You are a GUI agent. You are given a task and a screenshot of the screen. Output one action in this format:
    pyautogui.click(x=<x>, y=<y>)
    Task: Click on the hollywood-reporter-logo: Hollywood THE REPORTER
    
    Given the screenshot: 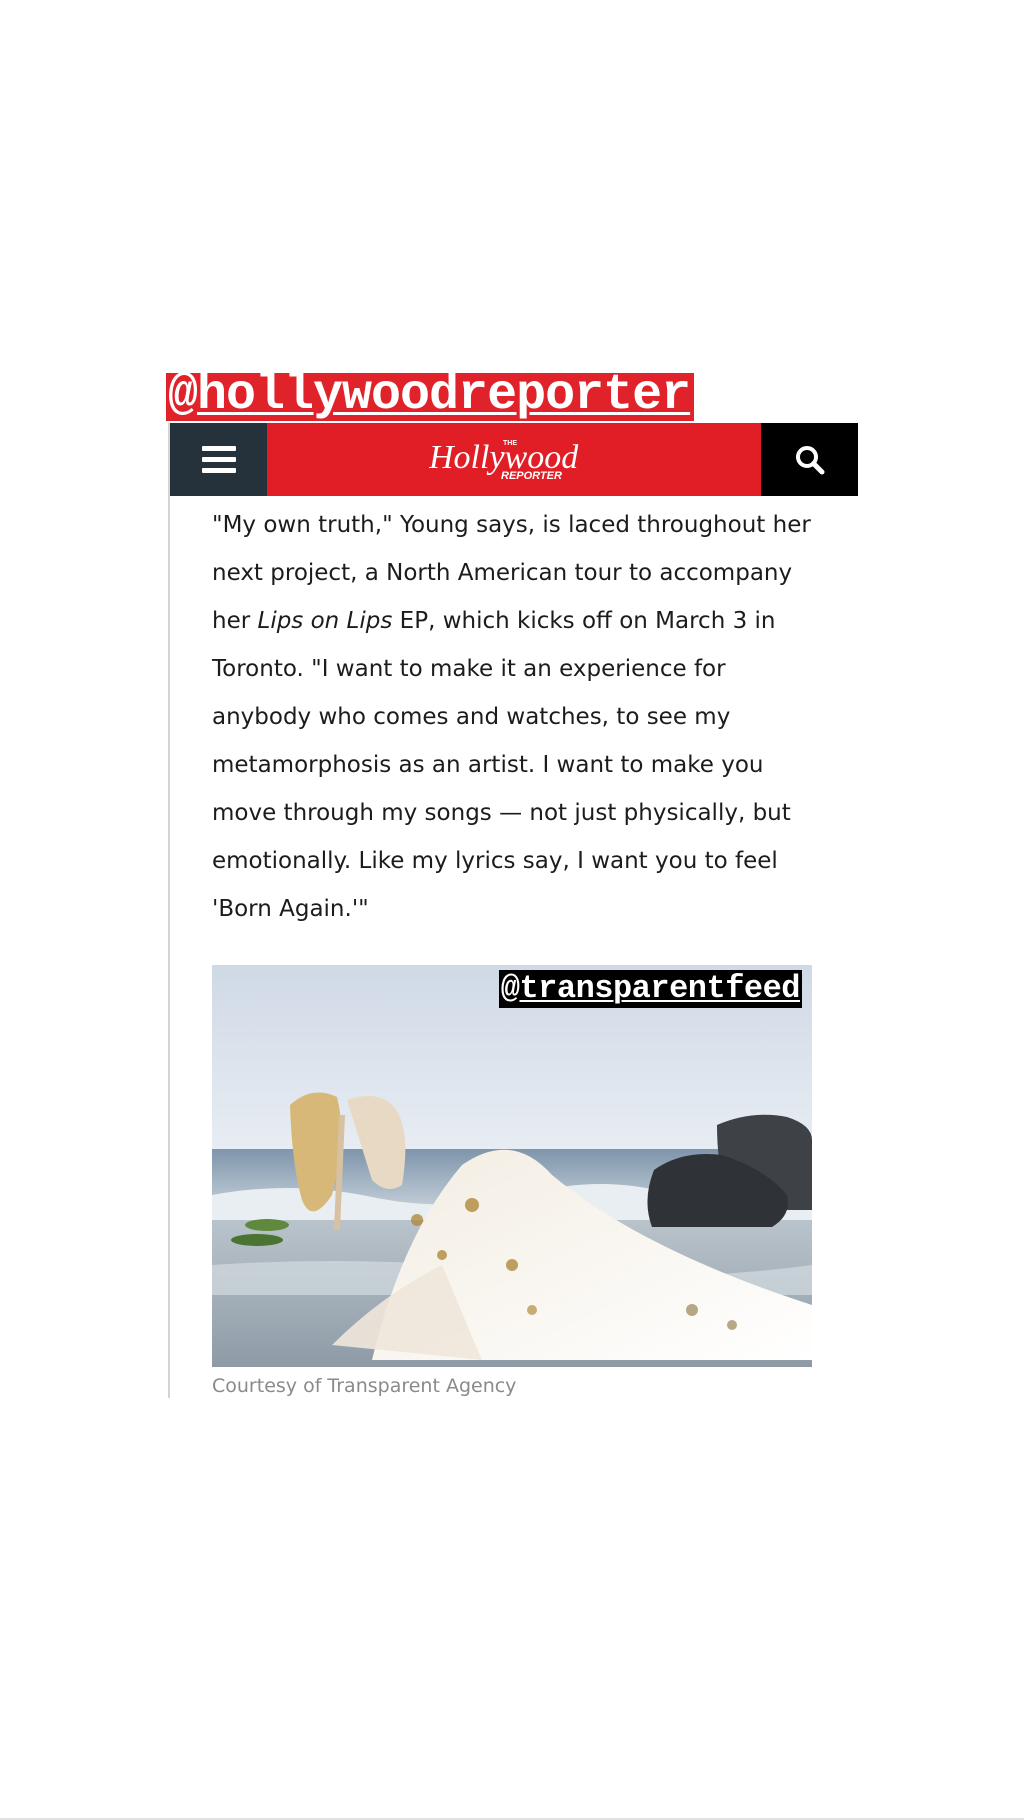 What is the action you would take?
    pyautogui.click(x=504, y=460)
    